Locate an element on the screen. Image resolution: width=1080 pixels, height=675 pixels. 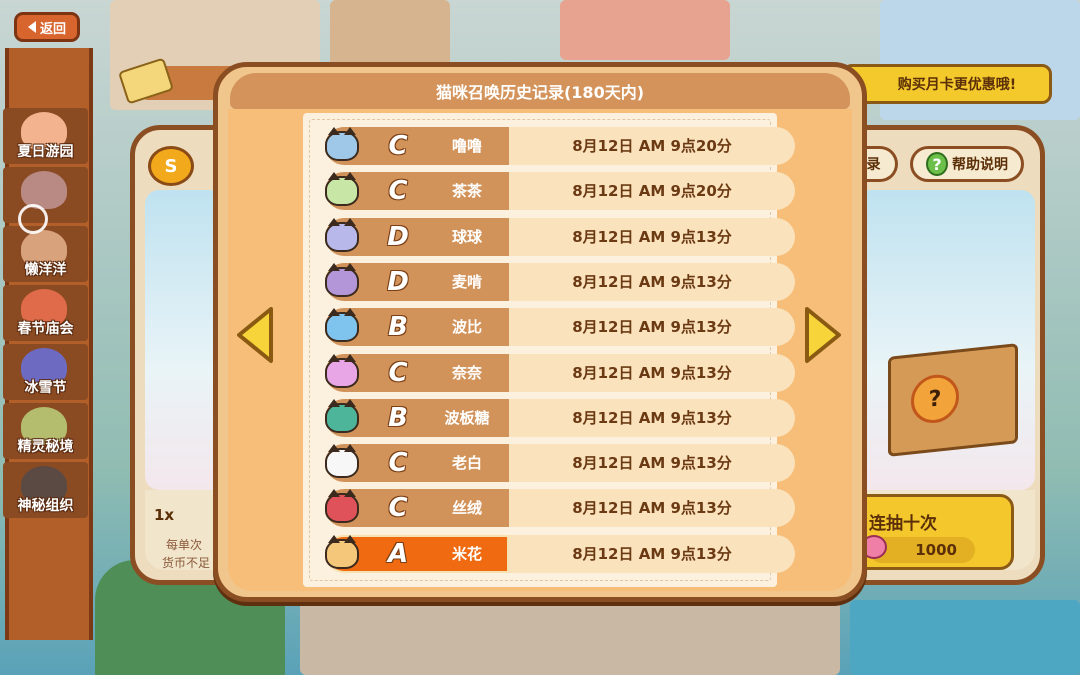
sun-question-icon: ? is located at coordinates (935, 399).